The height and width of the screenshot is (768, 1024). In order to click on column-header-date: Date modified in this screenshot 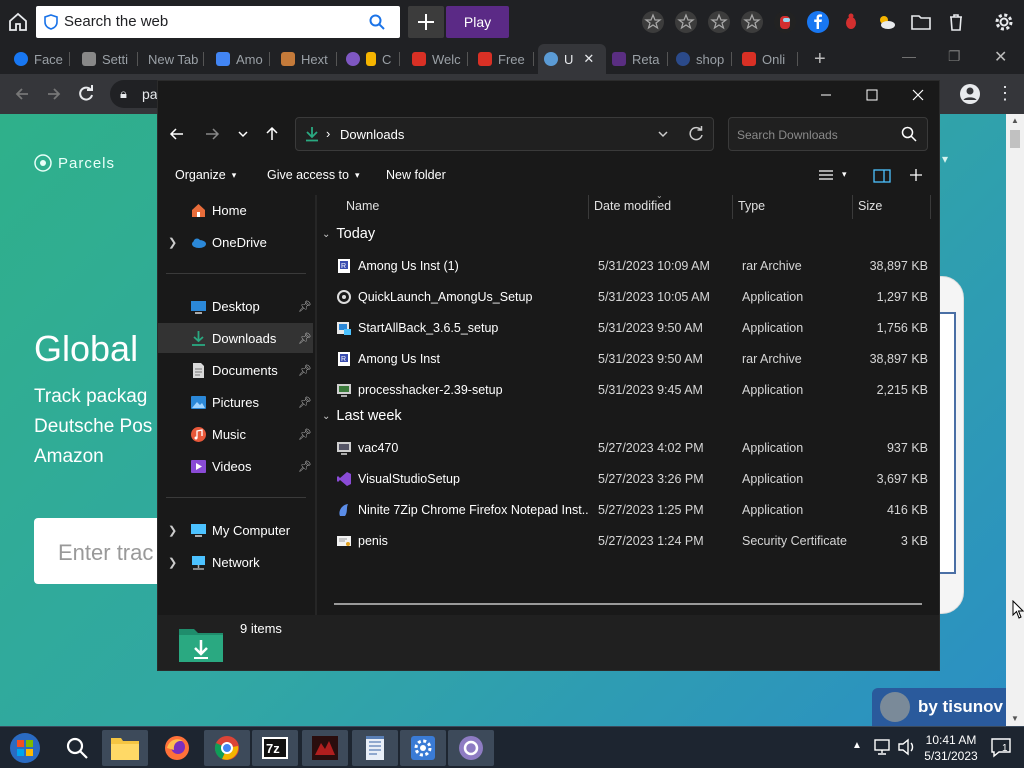, I will do `click(632, 208)`.